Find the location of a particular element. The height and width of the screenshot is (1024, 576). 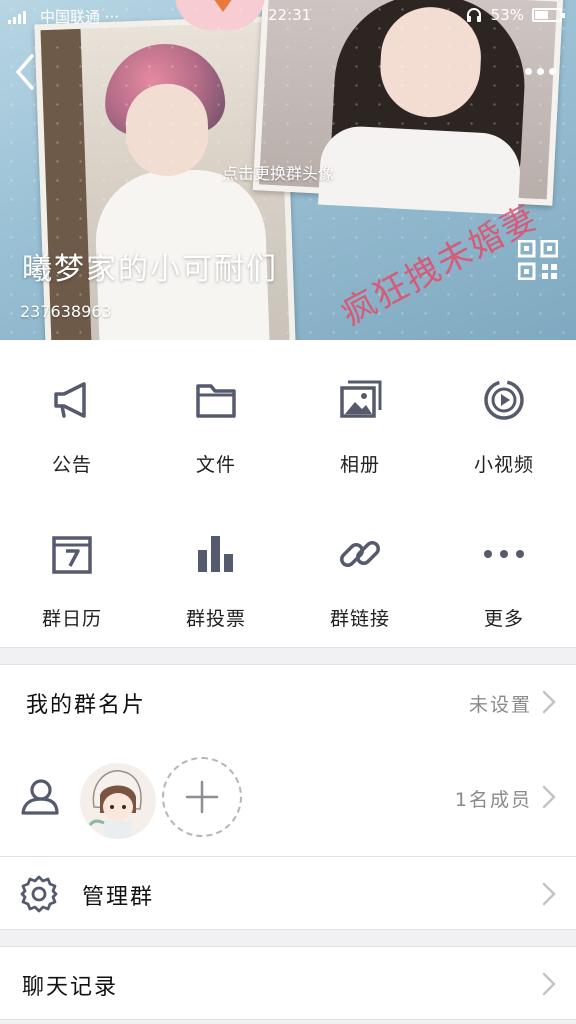

row-title: 聊天记录 is located at coordinates (70, 987).